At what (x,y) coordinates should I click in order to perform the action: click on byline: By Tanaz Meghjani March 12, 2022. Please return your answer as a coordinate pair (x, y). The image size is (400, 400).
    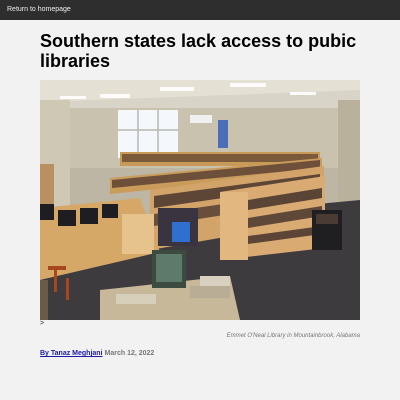
    Looking at the image, I should click on (97, 353).